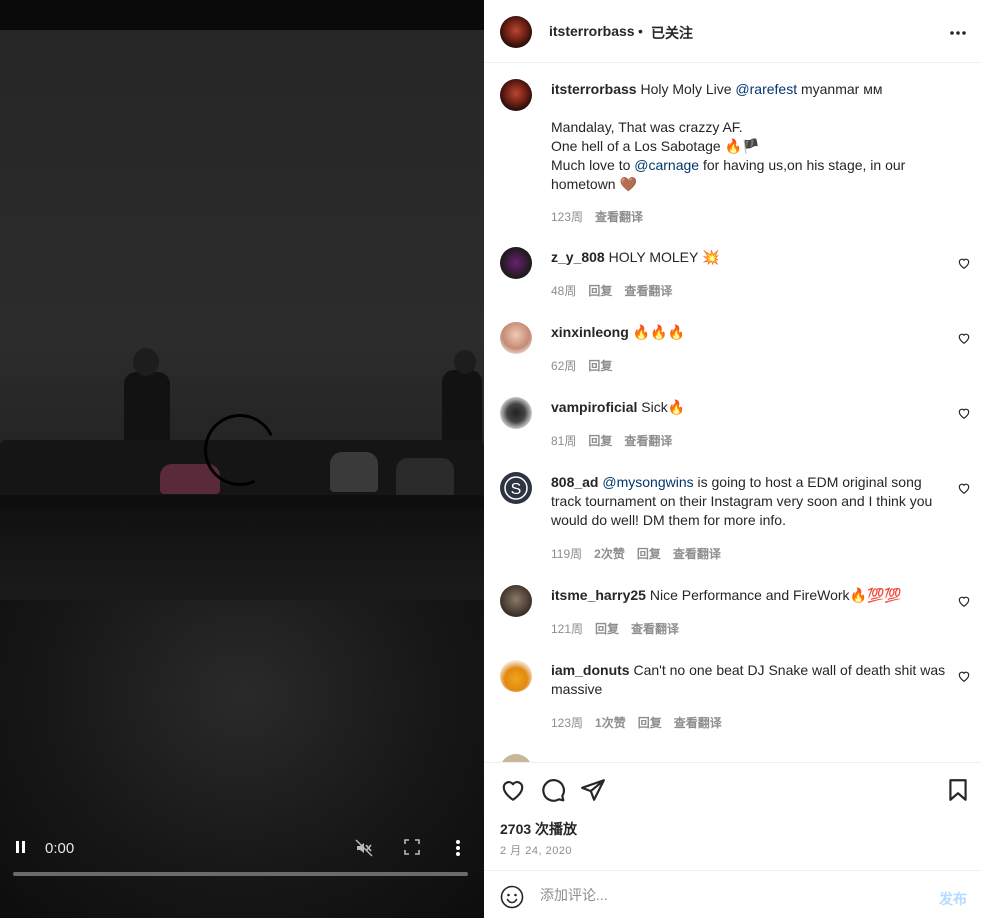 Image resolution: width=981 pixels, height=918 pixels. I want to click on comment-time: 119周, so click(566, 554).